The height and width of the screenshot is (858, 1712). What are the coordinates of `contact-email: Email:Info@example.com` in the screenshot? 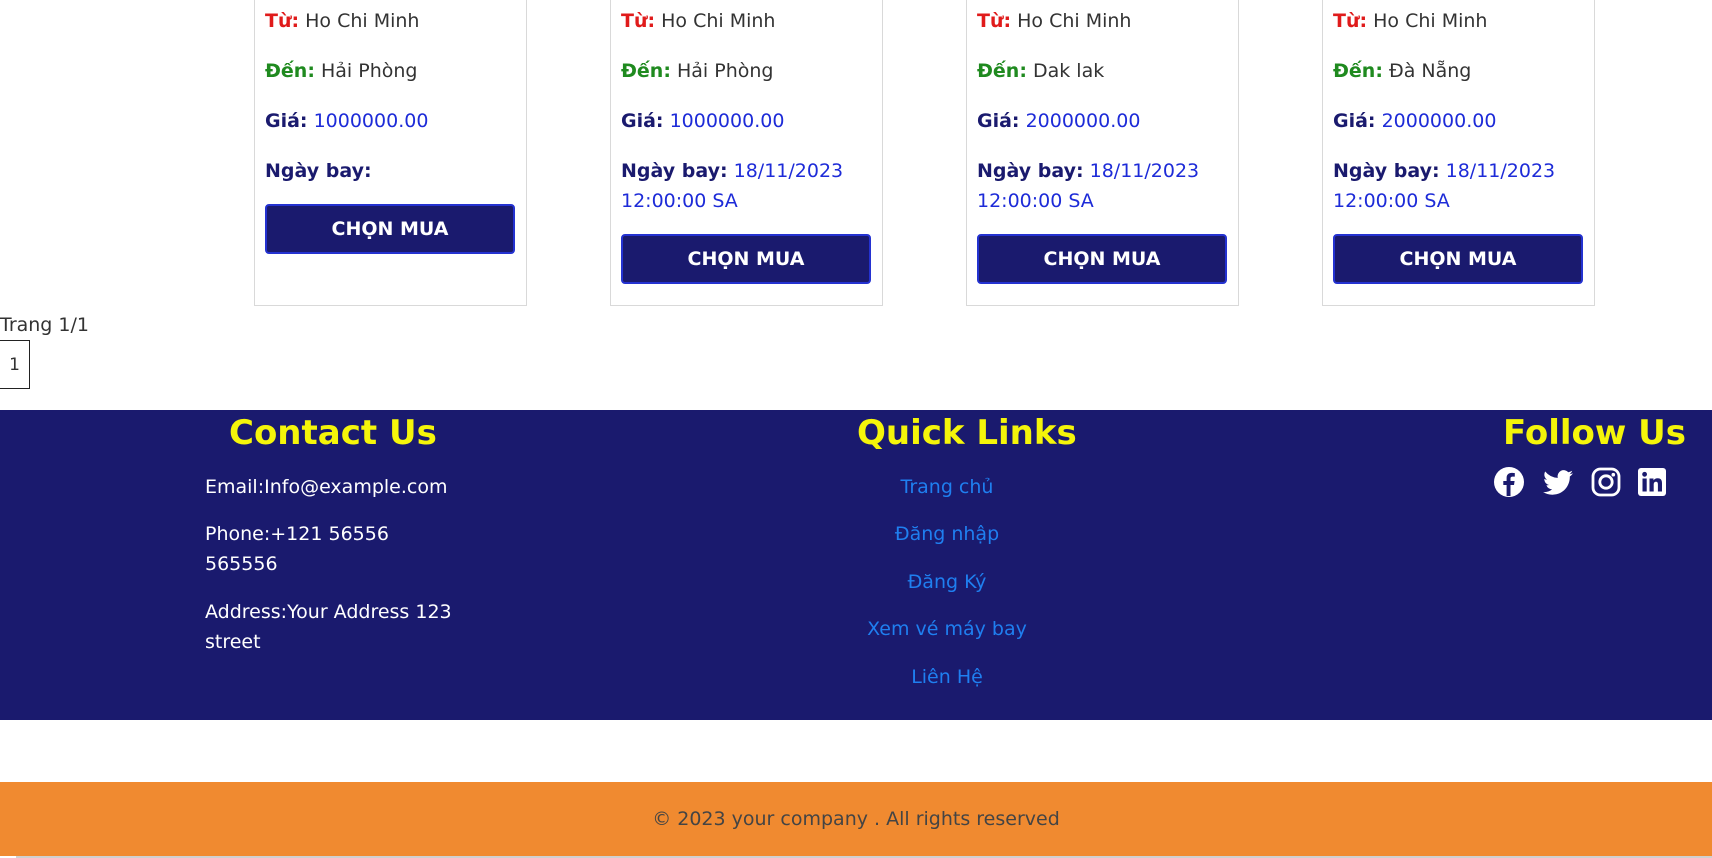 It's located at (326, 487).